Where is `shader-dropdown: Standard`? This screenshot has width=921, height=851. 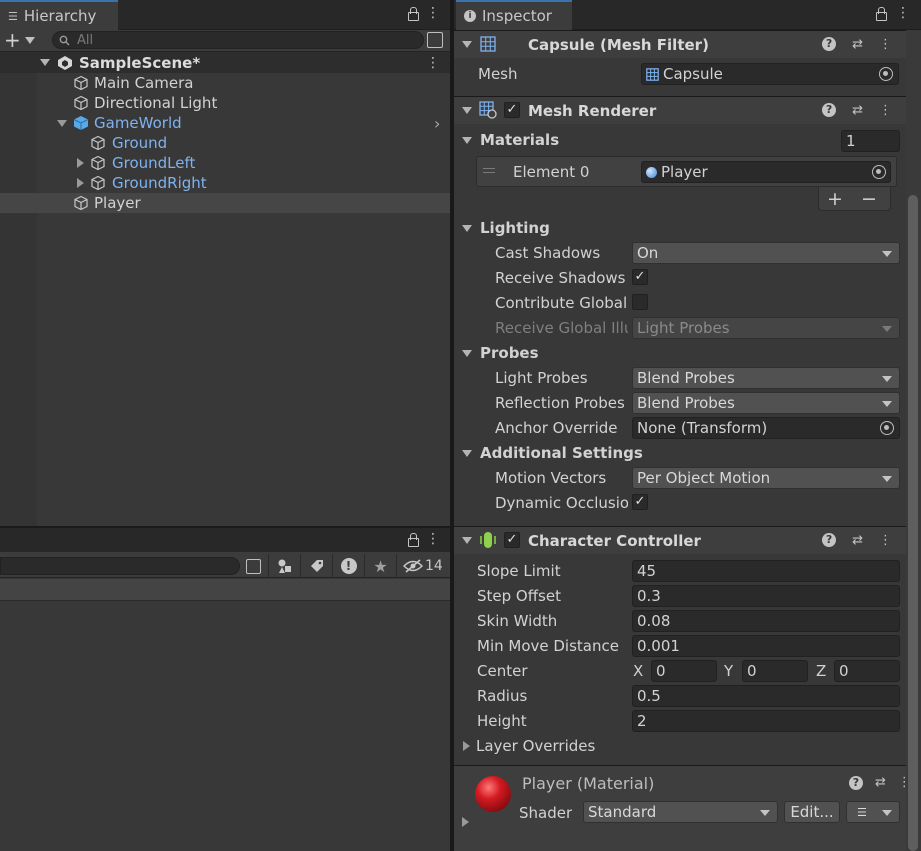
shader-dropdown: Standard is located at coordinates (680, 812).